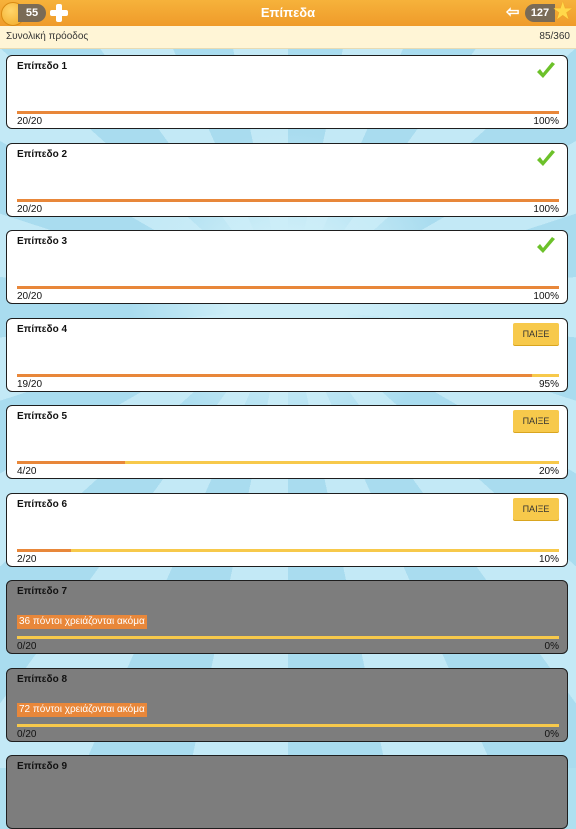 The height and width of the screenshot is (829, 576). I want to click on level-title: Επίπεδο 9, so click(42, 766).